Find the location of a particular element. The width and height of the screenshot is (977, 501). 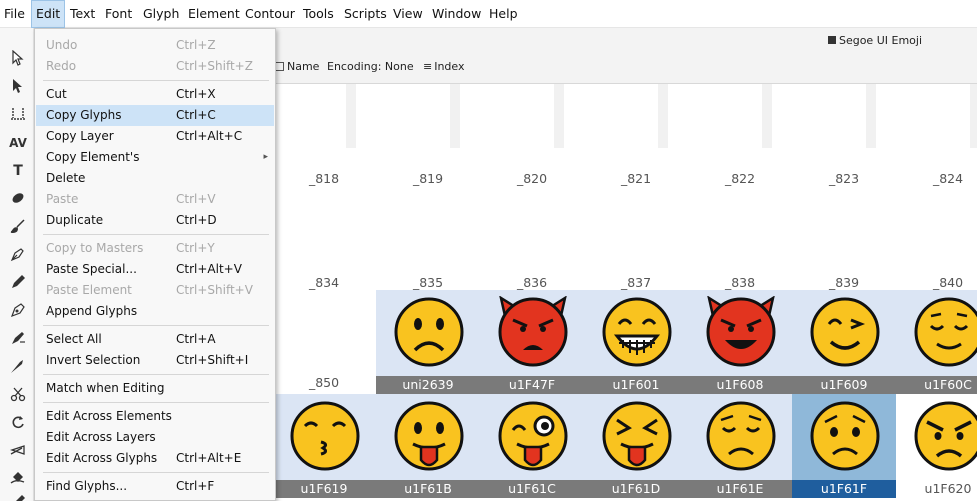

menu-item-append-glyphs: Append Glyphs is located at coordinates (155, 311).